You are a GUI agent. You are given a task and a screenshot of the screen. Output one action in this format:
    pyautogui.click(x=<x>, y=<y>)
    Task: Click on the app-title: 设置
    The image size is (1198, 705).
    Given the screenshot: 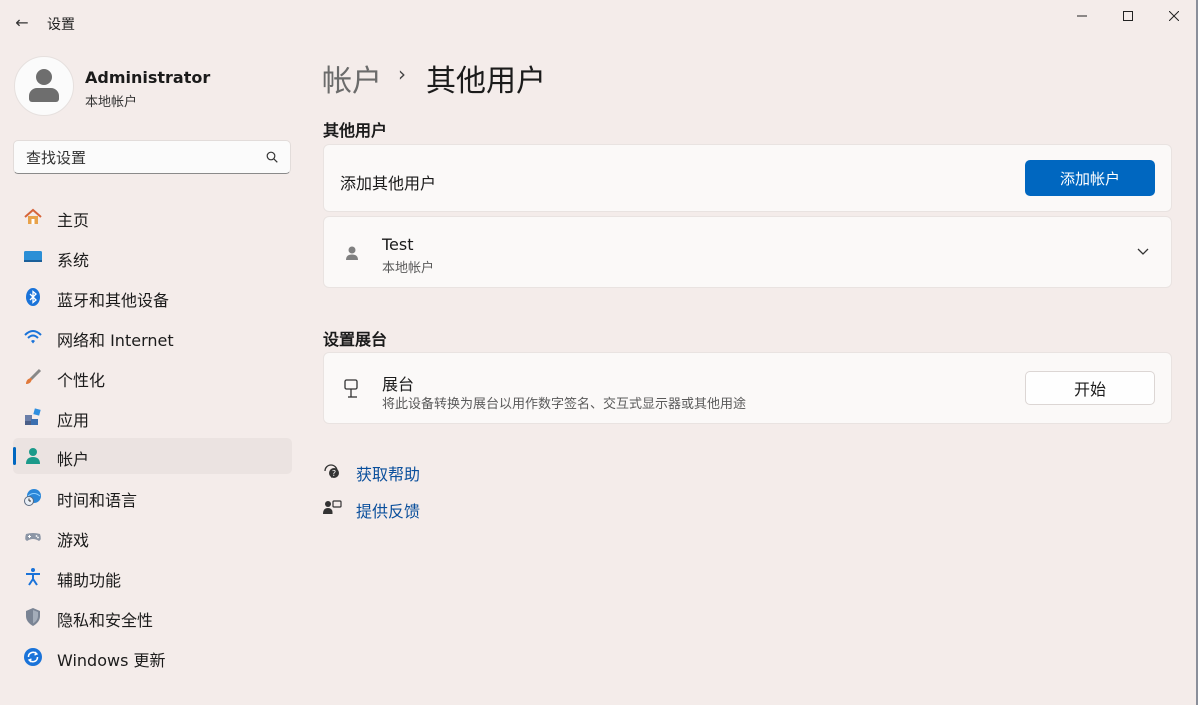 What is the action you would take?
    pyautogui.click(x=61, y=25)
    